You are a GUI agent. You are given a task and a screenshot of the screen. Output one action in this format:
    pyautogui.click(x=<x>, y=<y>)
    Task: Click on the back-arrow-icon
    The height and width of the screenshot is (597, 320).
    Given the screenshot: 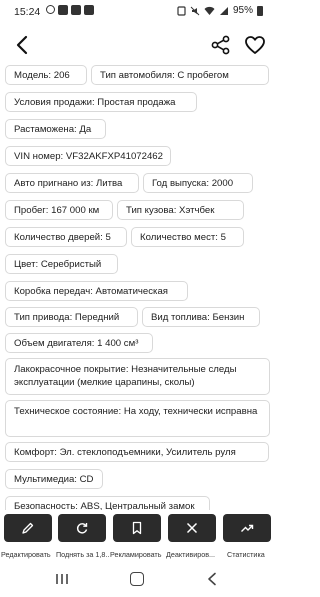 What is the action you would take?
    pyautogui.click(x=23, y=45)
    